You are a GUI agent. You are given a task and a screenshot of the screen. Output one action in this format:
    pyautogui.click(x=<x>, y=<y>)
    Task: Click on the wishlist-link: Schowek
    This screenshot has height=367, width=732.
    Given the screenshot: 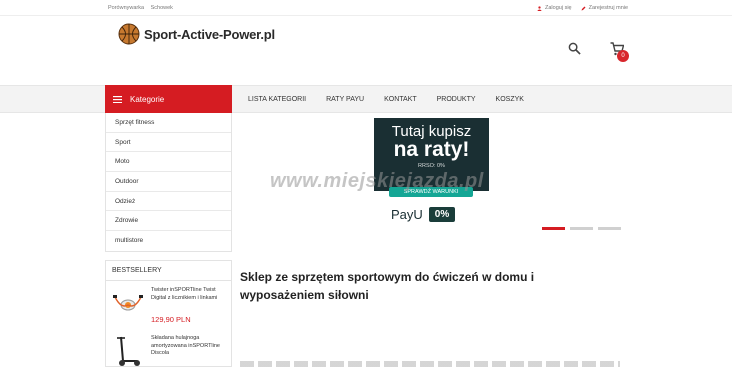 What is the action you would take?
    pyautogui.click(x=162, y=8)
    